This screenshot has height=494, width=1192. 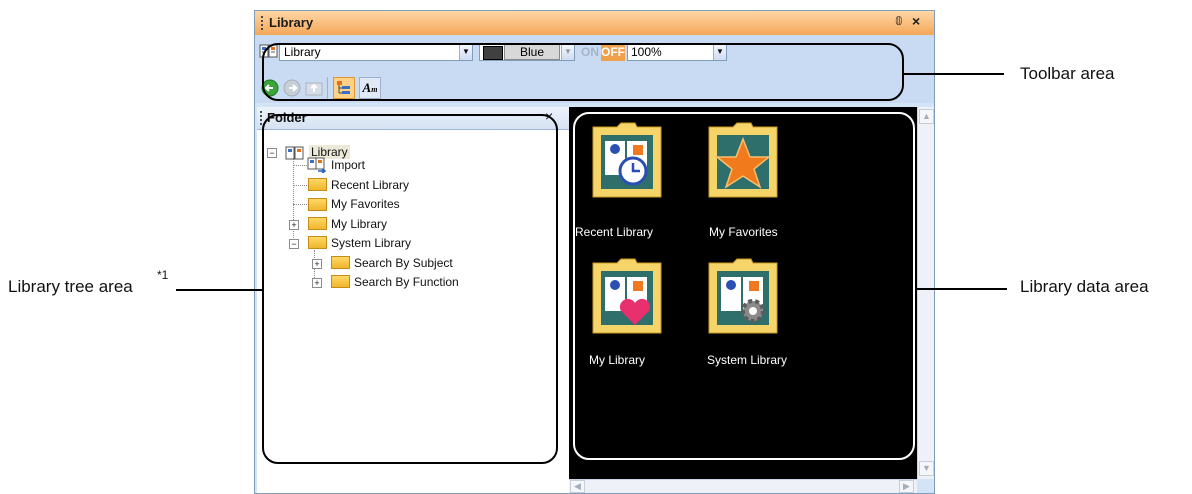 What do you see at coordinates (961, 289) in the screenshot?
I see `data-leader-line` at bounding box center [961, 289].